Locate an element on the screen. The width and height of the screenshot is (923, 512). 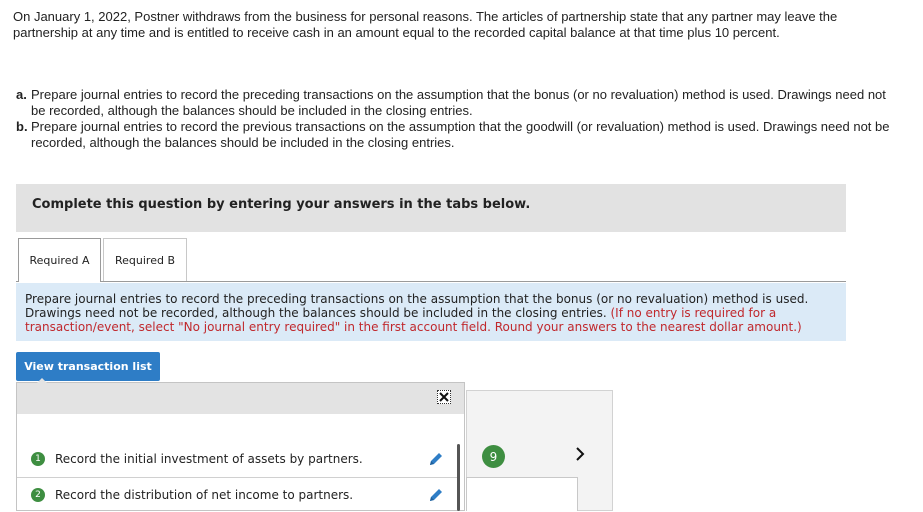
tab-required-a-label: Required A is located at coordinates (59, 260).